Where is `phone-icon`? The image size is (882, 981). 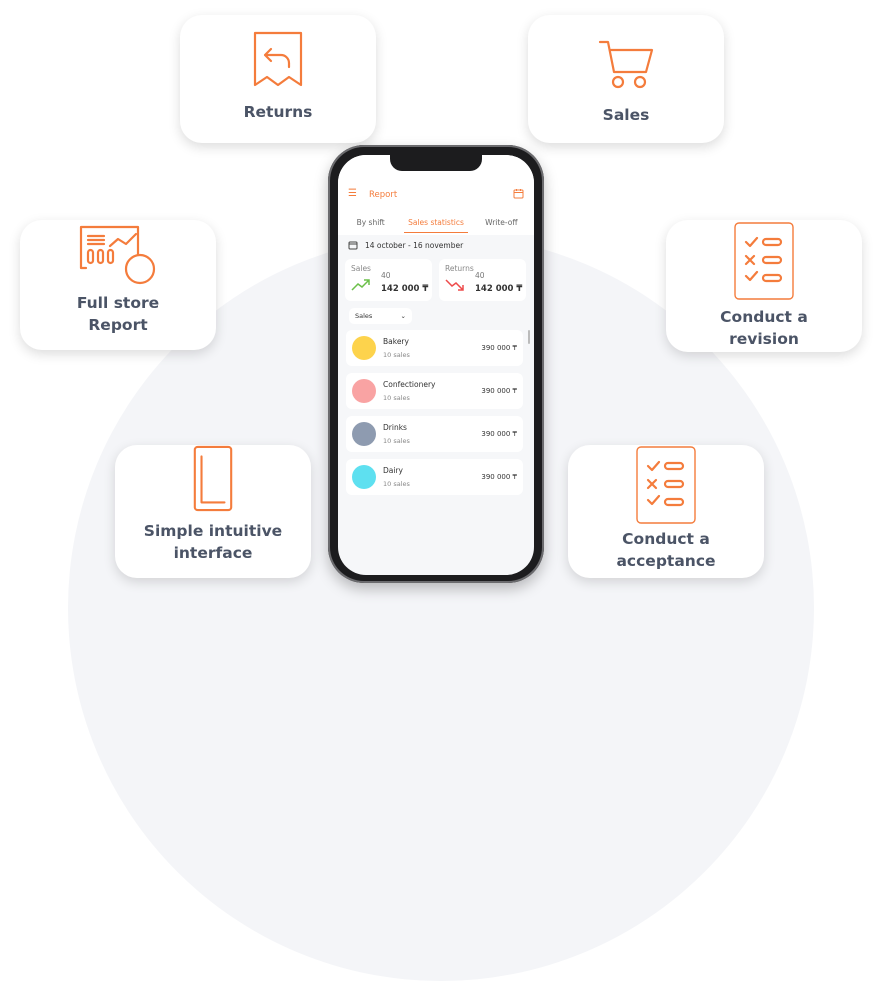 phone-icon is located at coordinates (213, 478).